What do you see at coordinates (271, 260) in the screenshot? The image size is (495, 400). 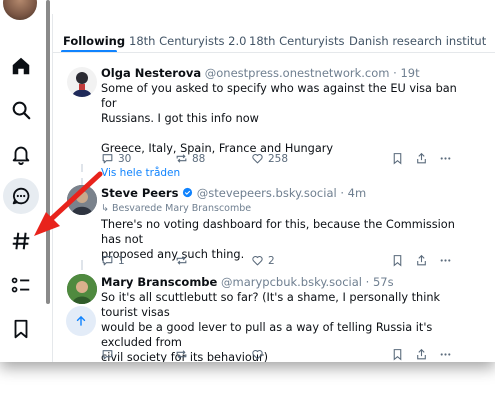 I see `like-count: 2` at bounding box center [271, 260].